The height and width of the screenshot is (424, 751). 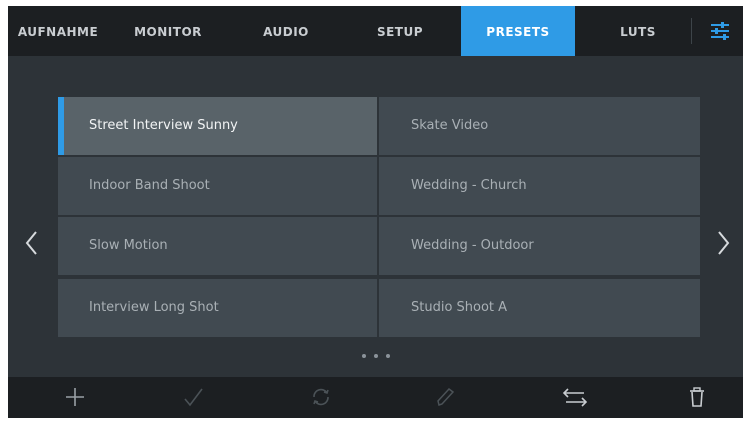 I want to click on tab-audio: AUDIO, so click(x=286, y=31).